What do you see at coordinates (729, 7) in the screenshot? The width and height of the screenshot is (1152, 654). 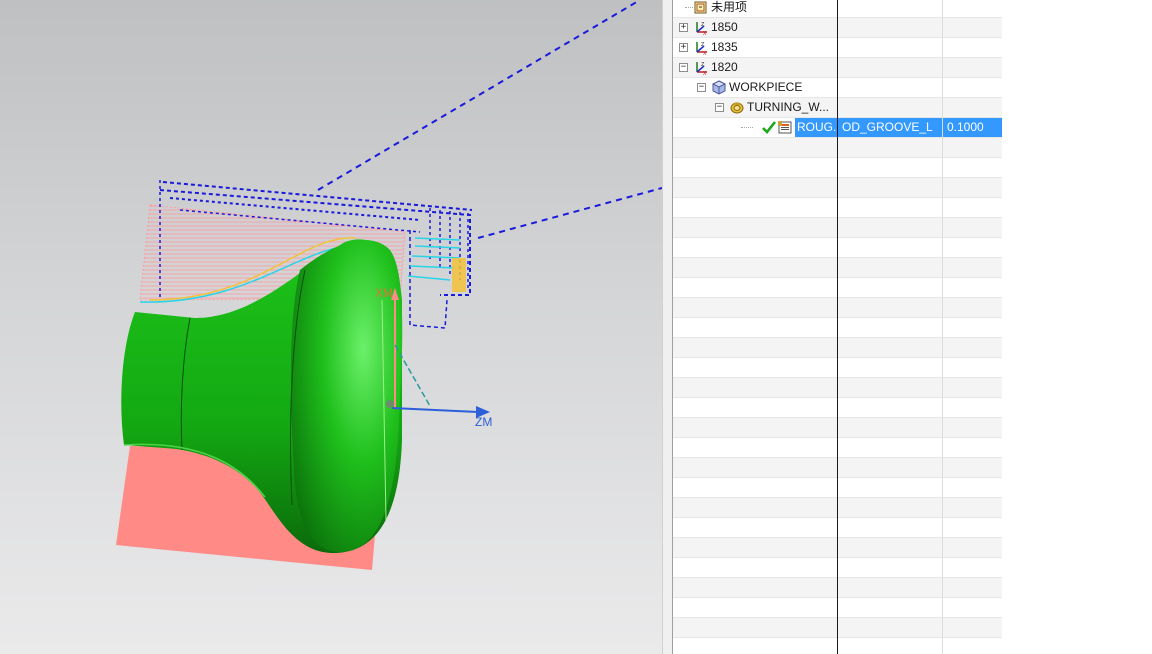 I see `node-name: 未用项` at bounding box center [729, 7].